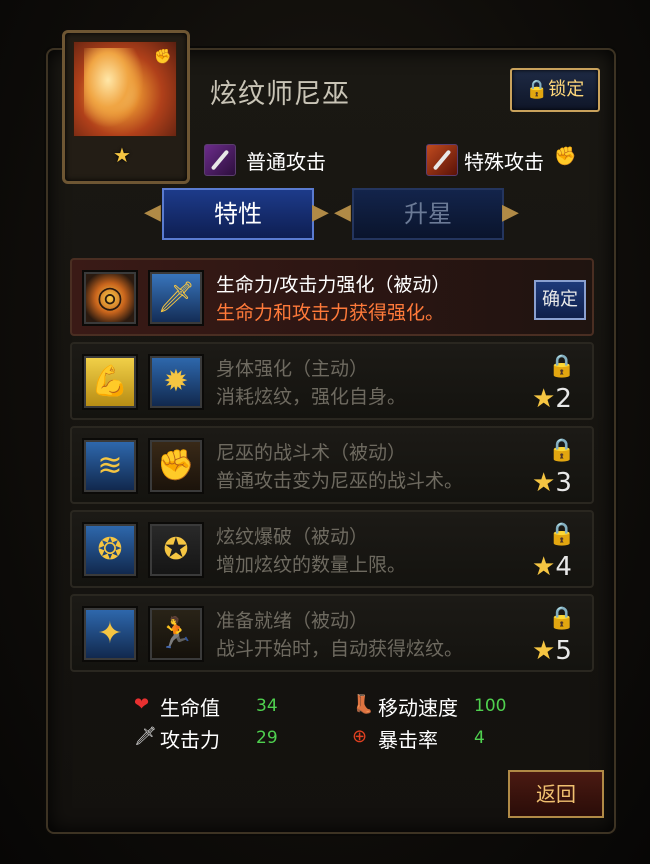  I want to click on boot-icon: 👢, so click(363, 704).